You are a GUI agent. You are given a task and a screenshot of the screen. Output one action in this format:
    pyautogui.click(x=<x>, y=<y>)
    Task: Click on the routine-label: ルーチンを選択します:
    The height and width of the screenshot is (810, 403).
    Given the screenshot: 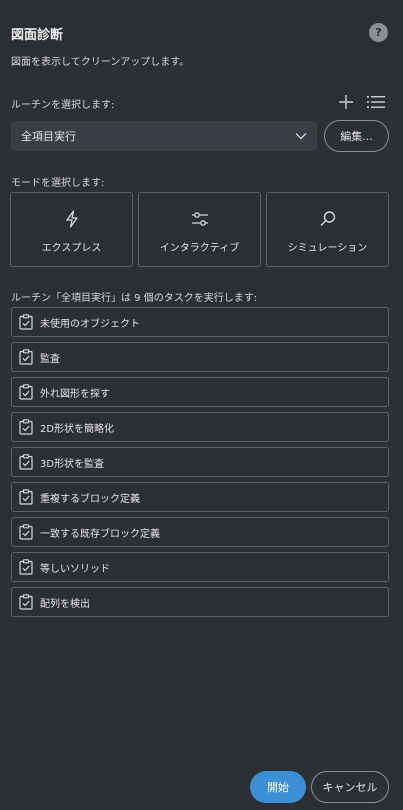 What is the action you would take?
    pyautogui.click(x=63, y=105)
    